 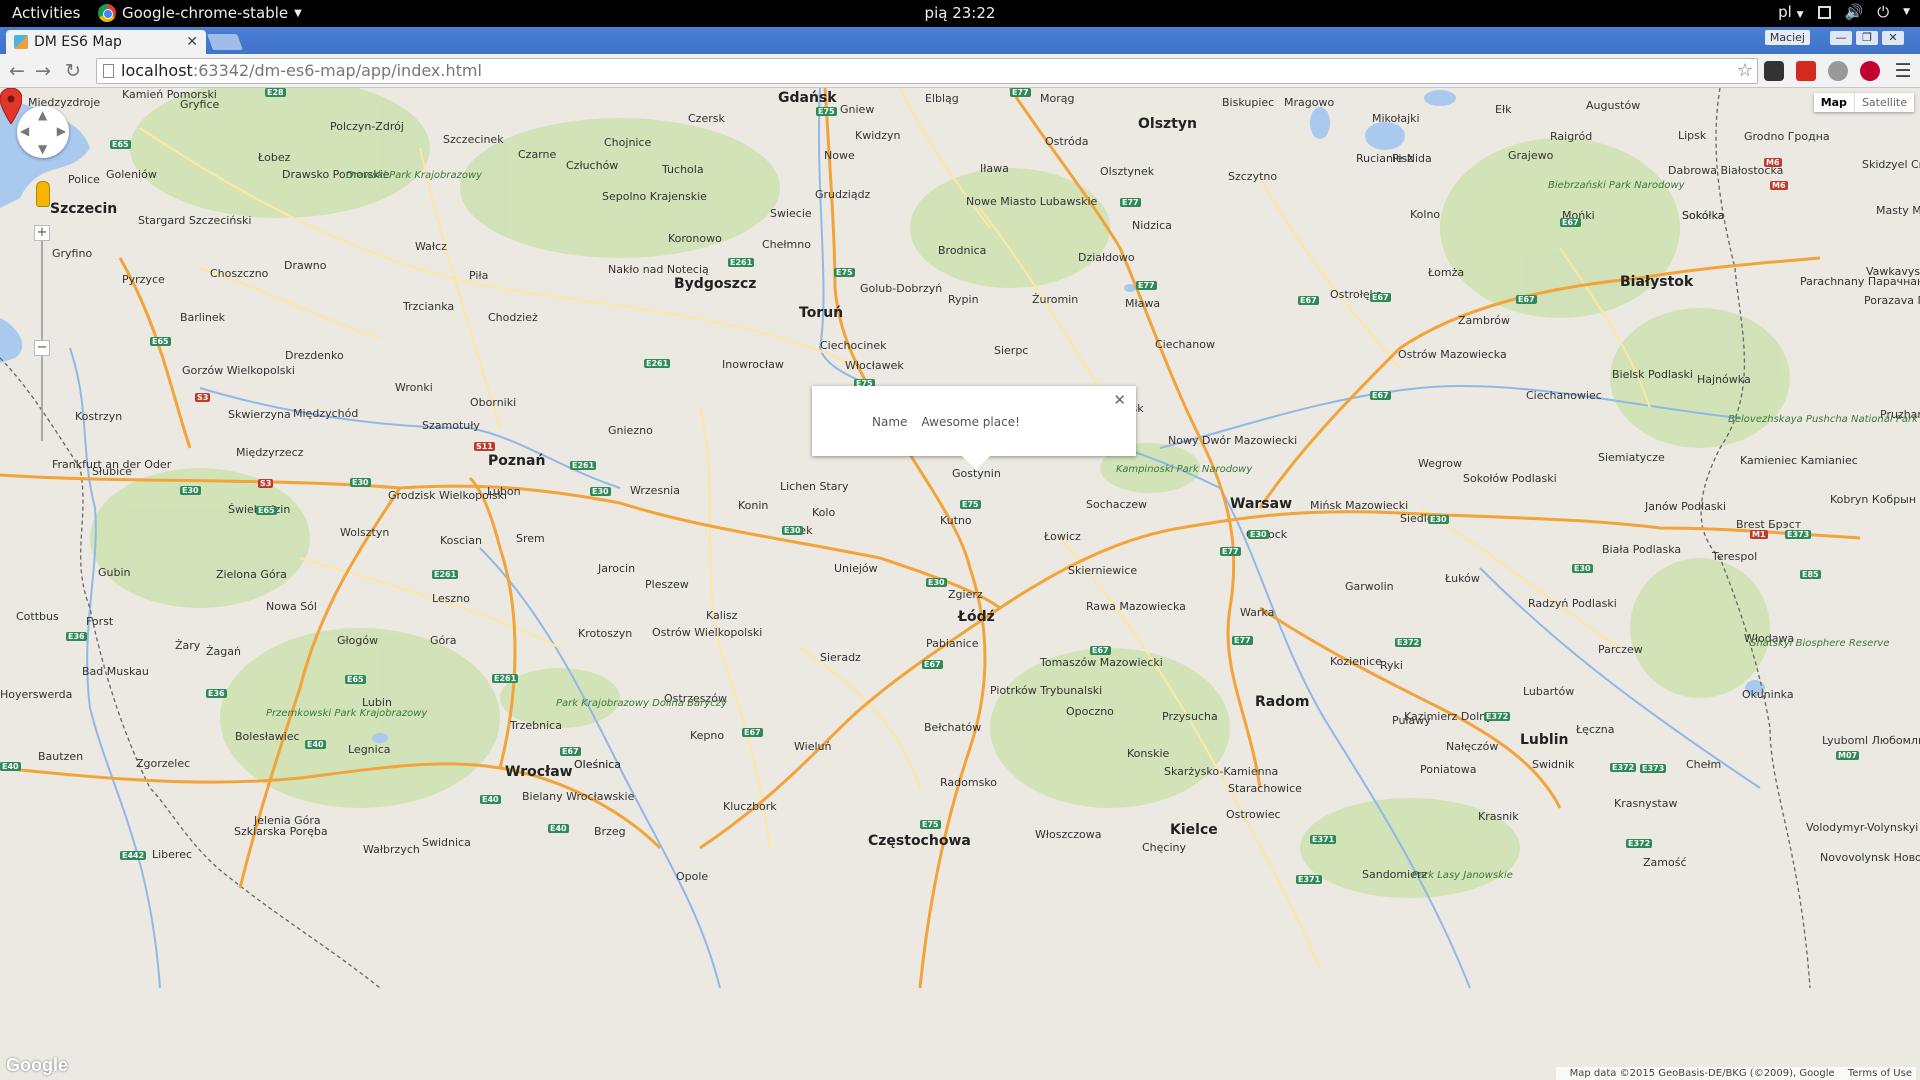 What do you see at coordinates (1841, 38) in the screenshot?
I see `minimize-button: —` at bounding box center [1841, 38].